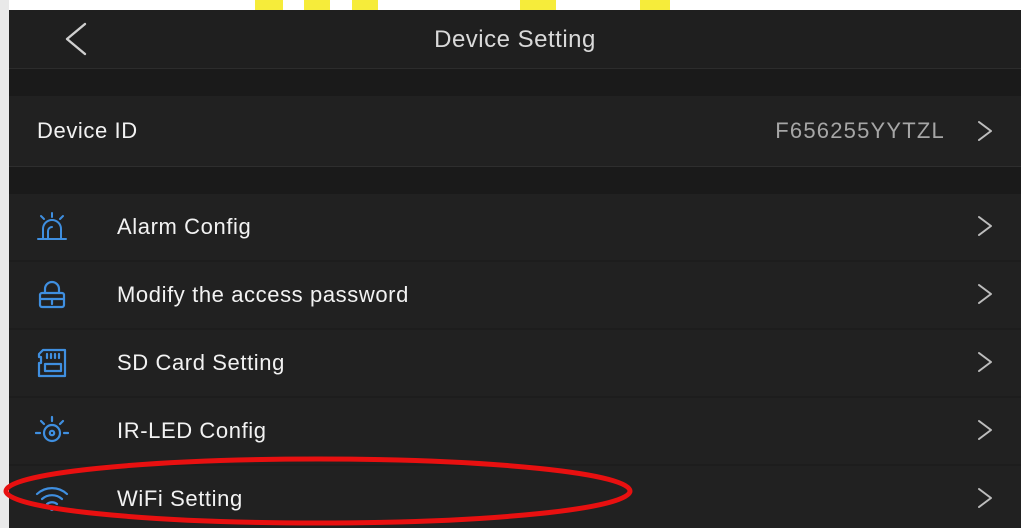 The width and height of the screenshot is (1021, 528). I want to click on device-id-value: F656255YYTZL, so click(860, 130).